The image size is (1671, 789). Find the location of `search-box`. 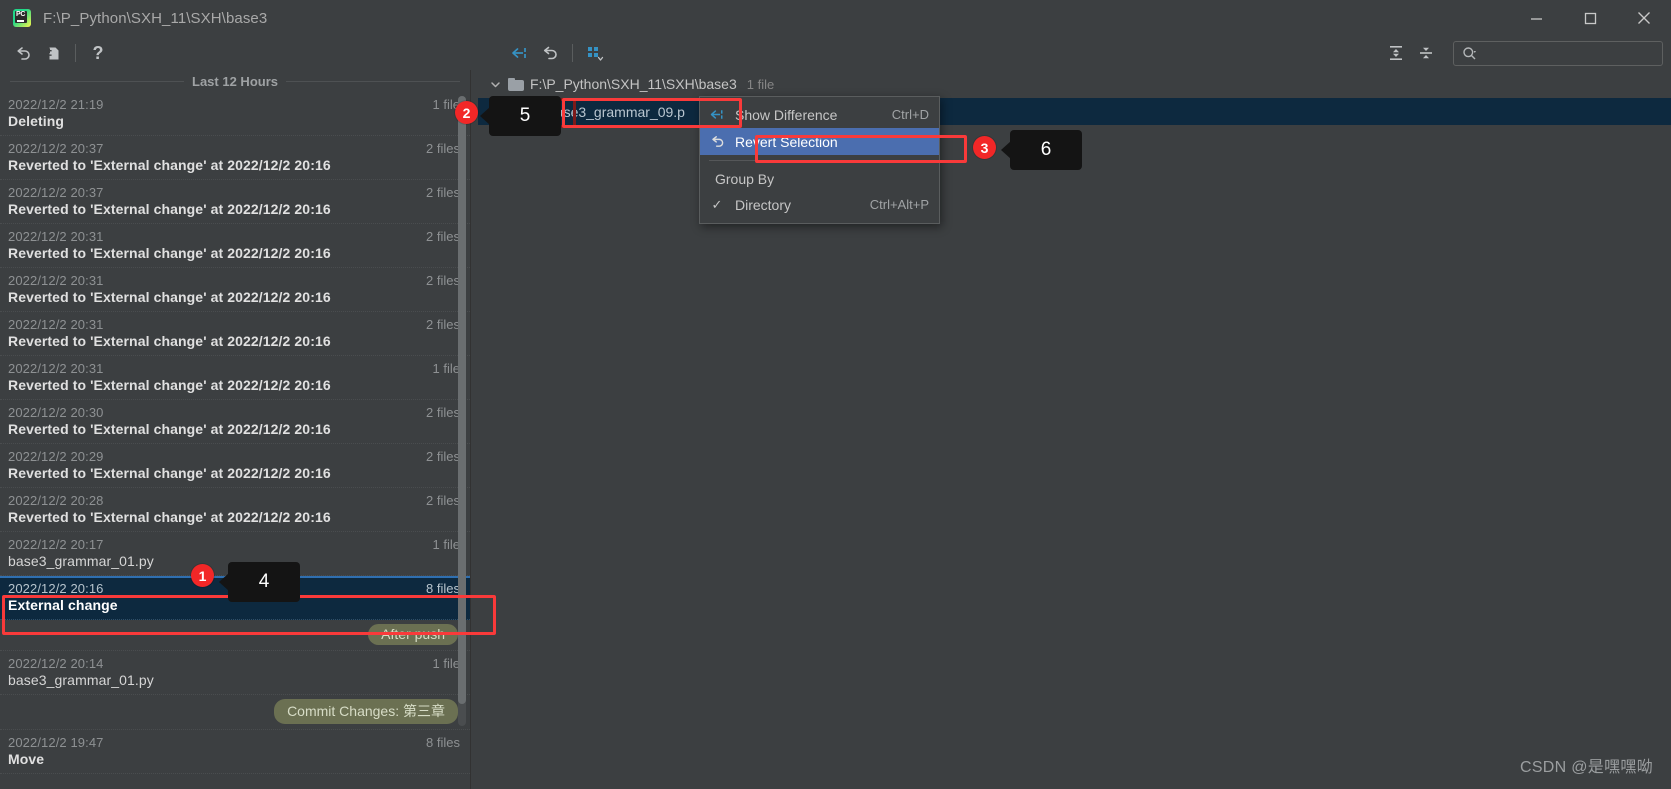

search-box is located at coordinates (1558, 53).